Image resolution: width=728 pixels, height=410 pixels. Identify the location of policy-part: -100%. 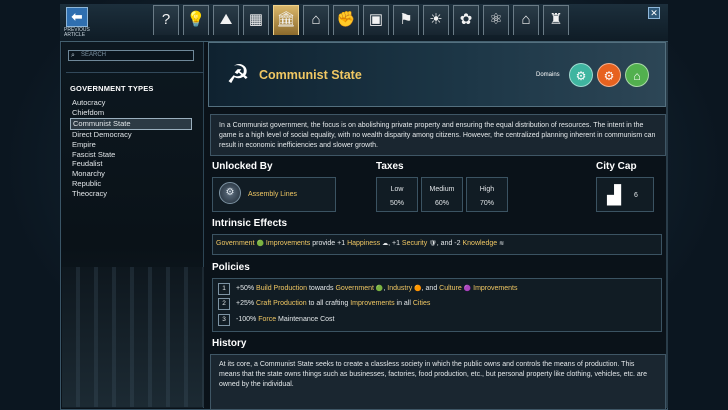
(247, 319).